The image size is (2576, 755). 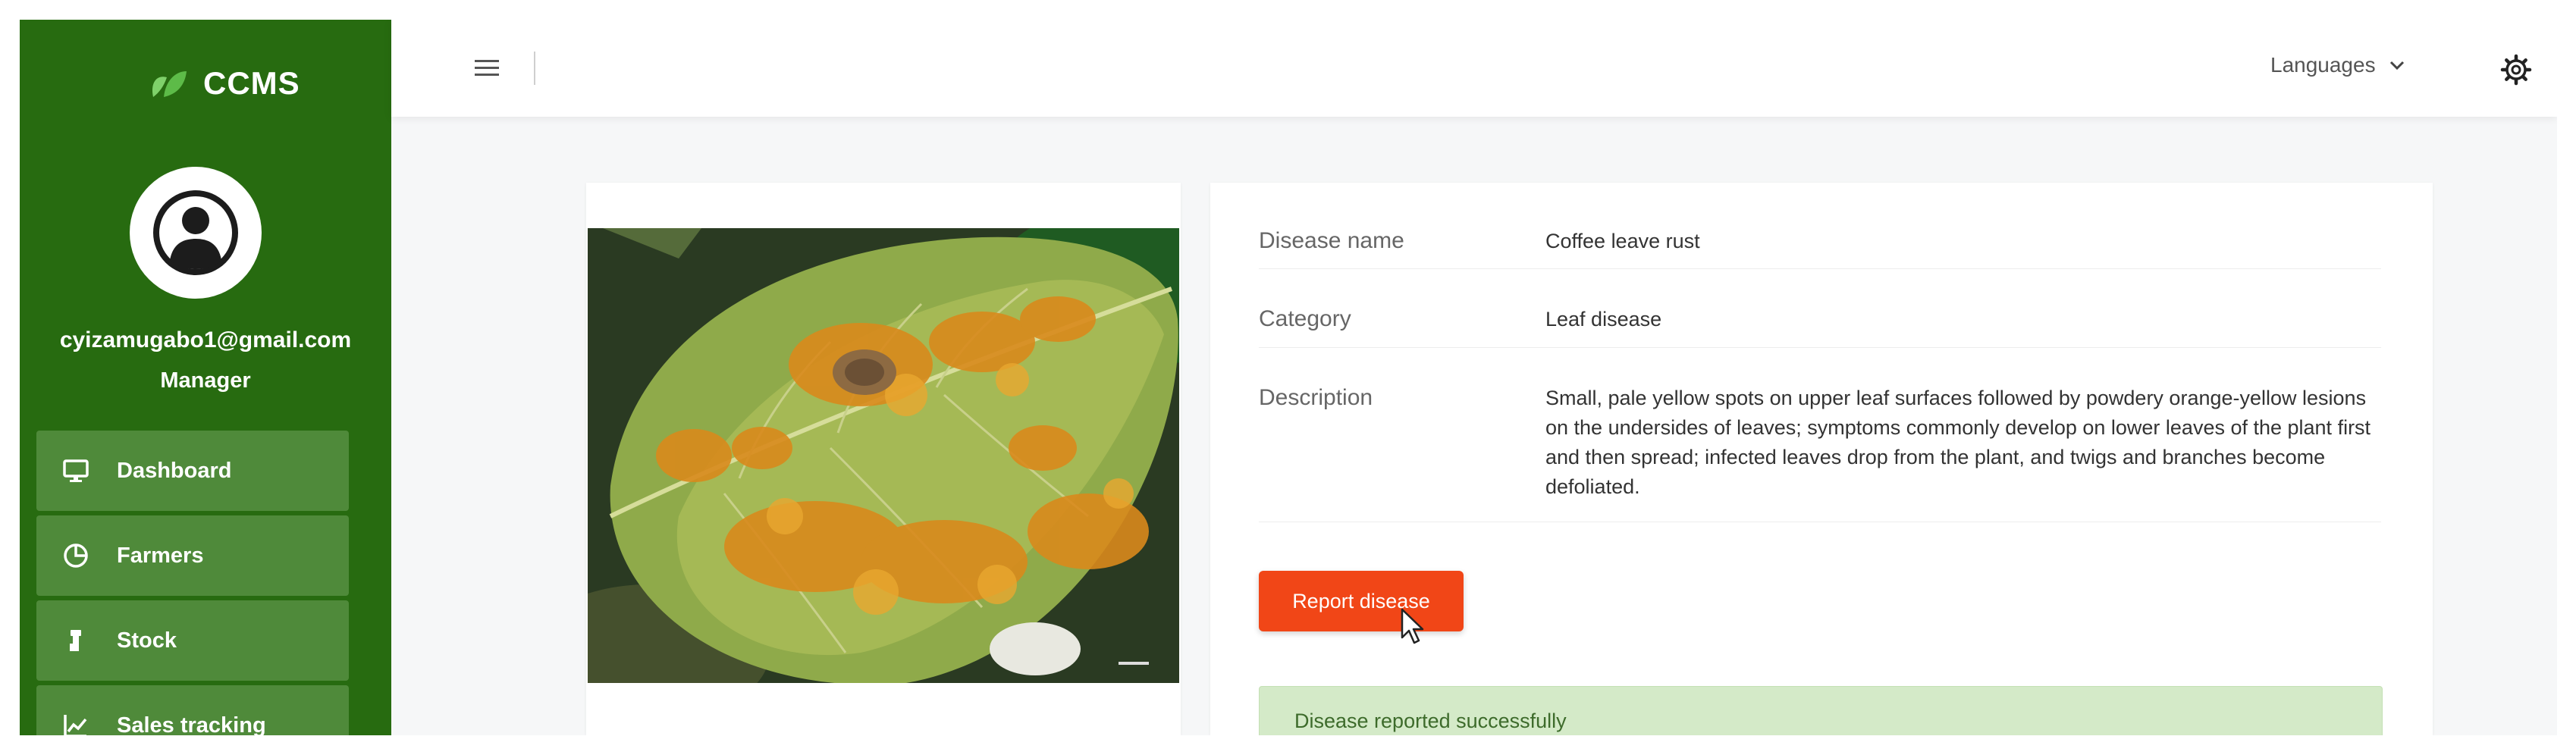 What do you see at coordinates (1474, 68) in the screenshot?
I see `topbar: Languages` at bounding box center [1474, 68].